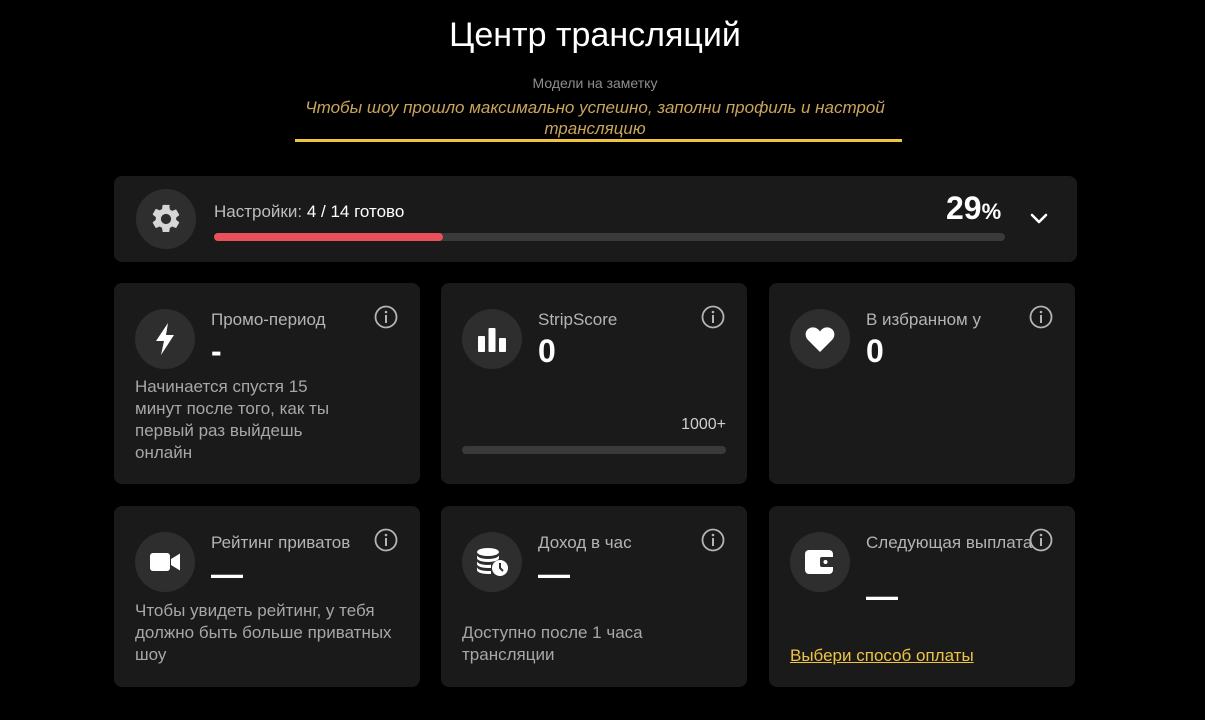 The height and width of the screenshot is (720, 1205). Describe the element at coordinates (595, 35) in the screenshot. I see `page-title: Центр трансляций` at that location.